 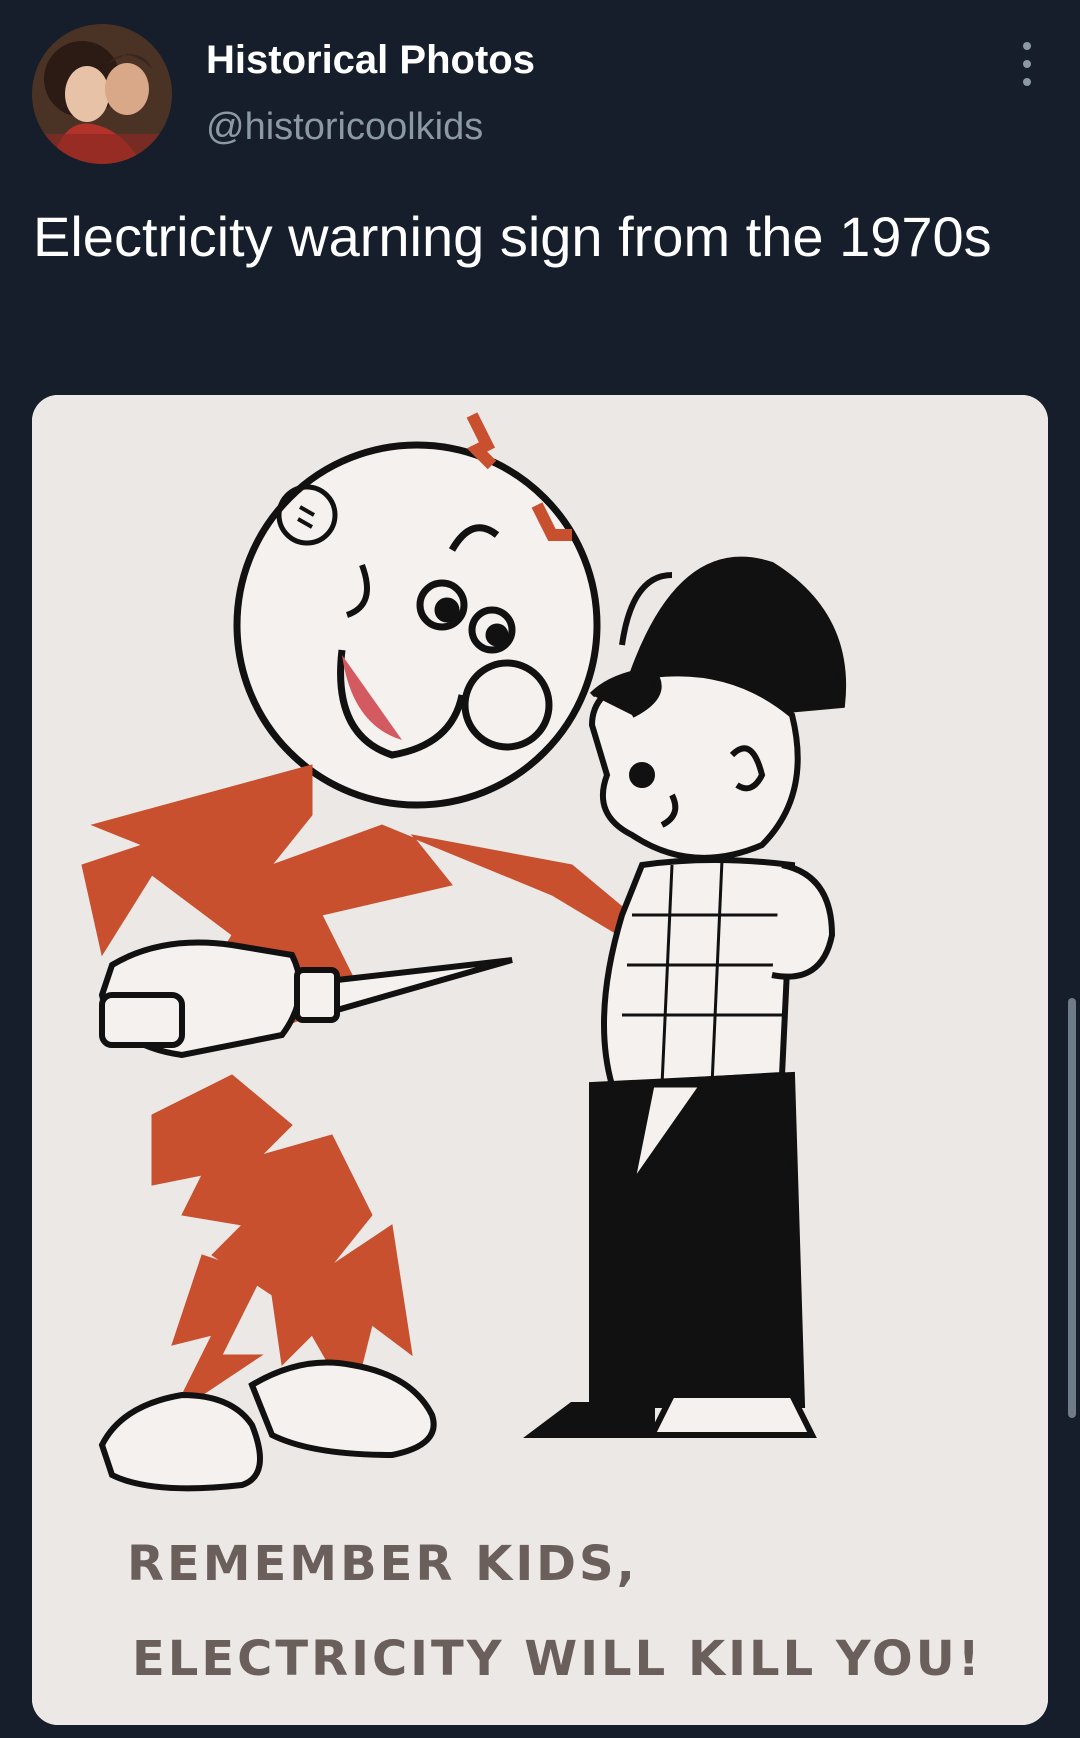 I want to click on poster-caption-line-2: ELECTRICITY WILL KILL YOU!, so click(x=557, y=1659).